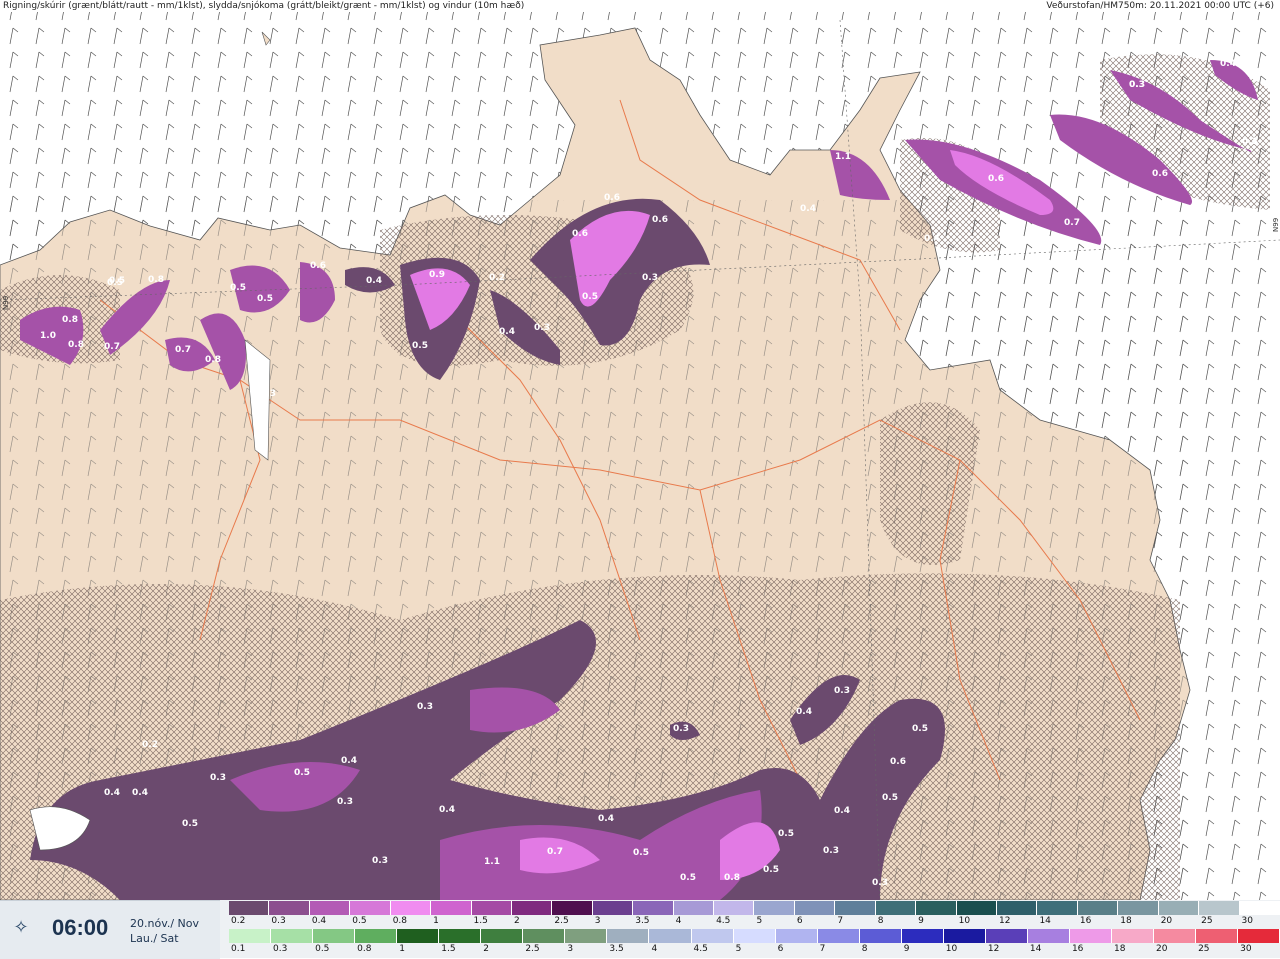 This screenshot has width=1280, height=959. What do you see at coordinates (723, 921) in the screenshot?
I see `legend-label: 4.5` at bounding box center [723, 921].